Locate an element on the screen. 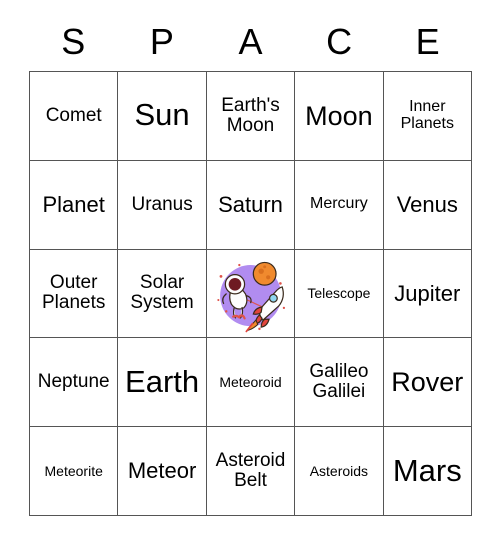  bingo-cell: Rover is located at coordinates (427, 383).